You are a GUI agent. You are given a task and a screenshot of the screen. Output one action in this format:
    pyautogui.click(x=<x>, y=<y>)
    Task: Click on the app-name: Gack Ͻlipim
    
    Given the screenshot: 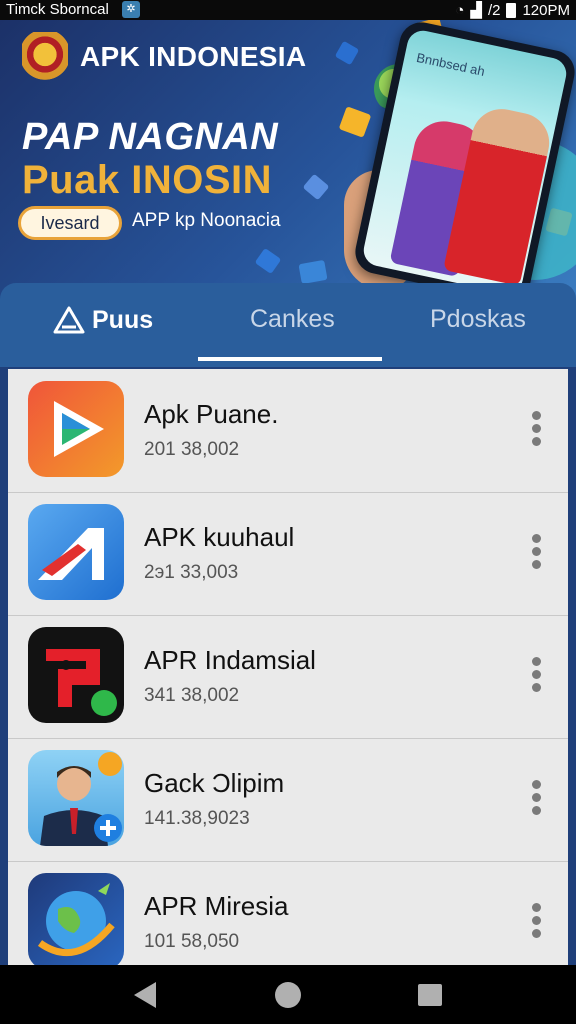 What is the action you would take?
    pyautogui.click(x=214, y=783)
    